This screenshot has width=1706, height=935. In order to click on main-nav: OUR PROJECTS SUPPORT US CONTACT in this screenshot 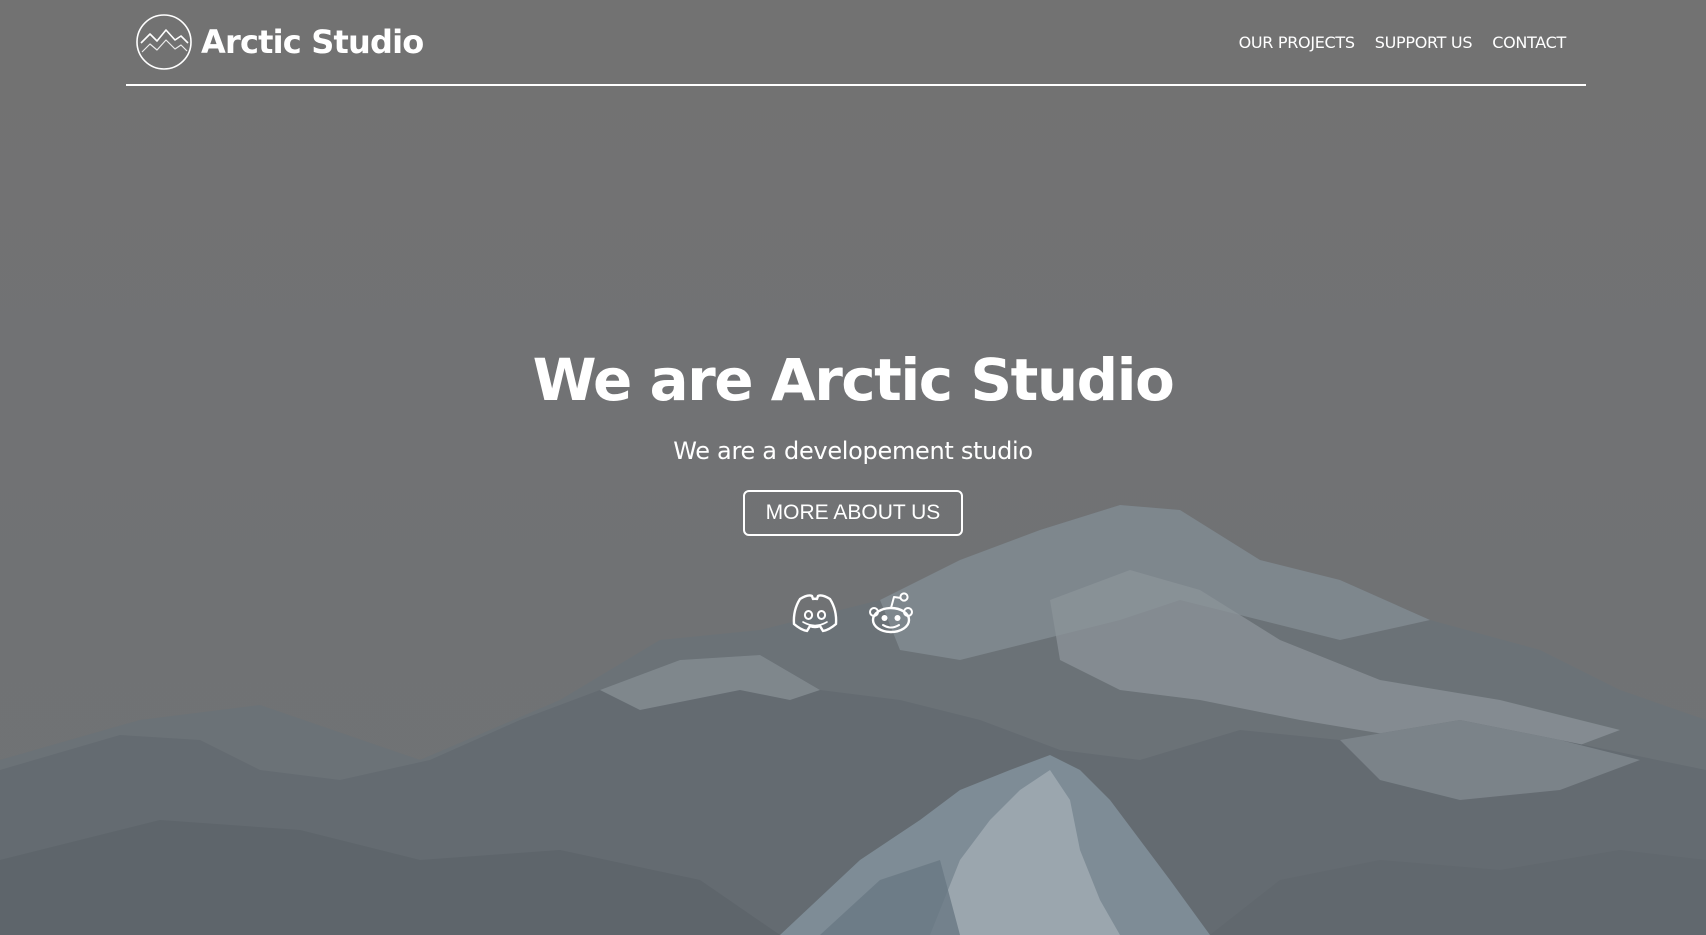, I will do `click(1403, 43)`.